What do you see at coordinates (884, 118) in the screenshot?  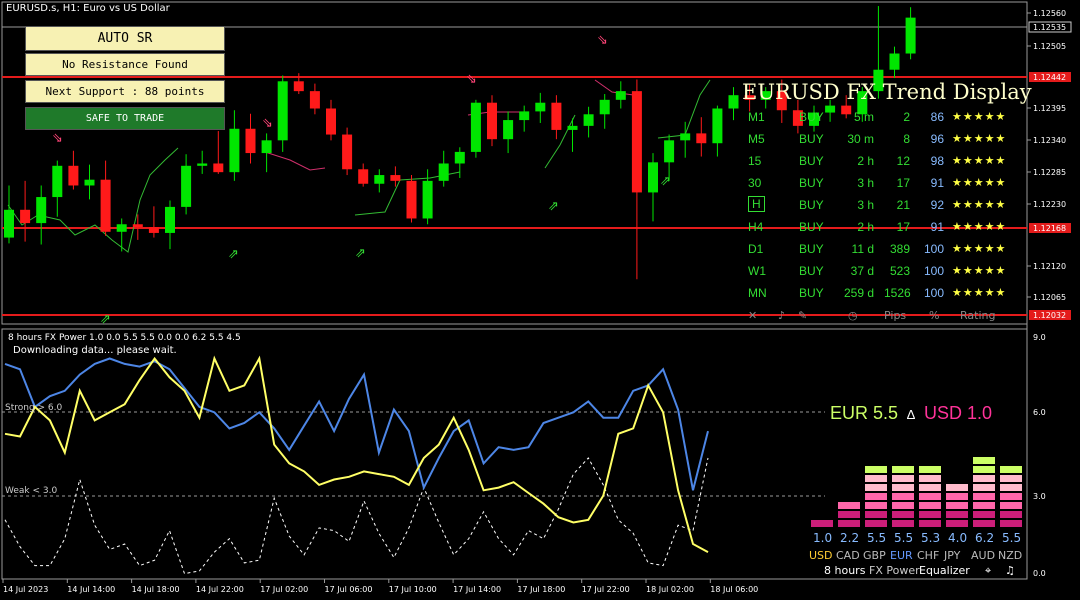 I see `trend-row-m1: M1 BUY 5 m 2 86 ★★★★★` at bounding box center [884, 118].